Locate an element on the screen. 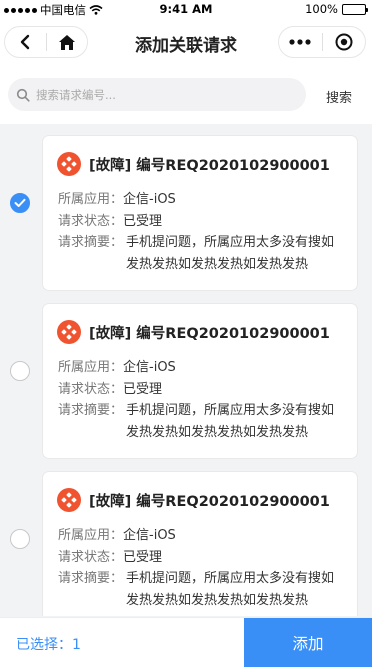 The image size is (372, 667). nav-bar: 添加关联请求 is located at coordinates (186, 43).